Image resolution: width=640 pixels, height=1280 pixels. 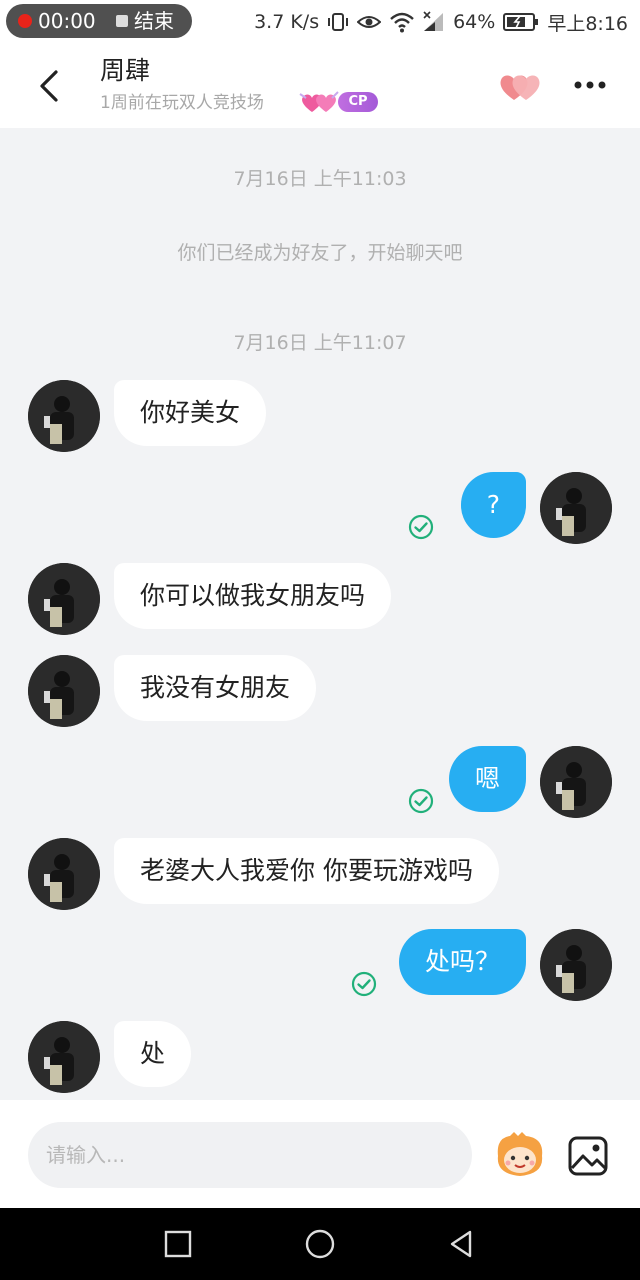 I want to click on timestamp: 7月16日 上午11:07, so click(x=320, y=343).